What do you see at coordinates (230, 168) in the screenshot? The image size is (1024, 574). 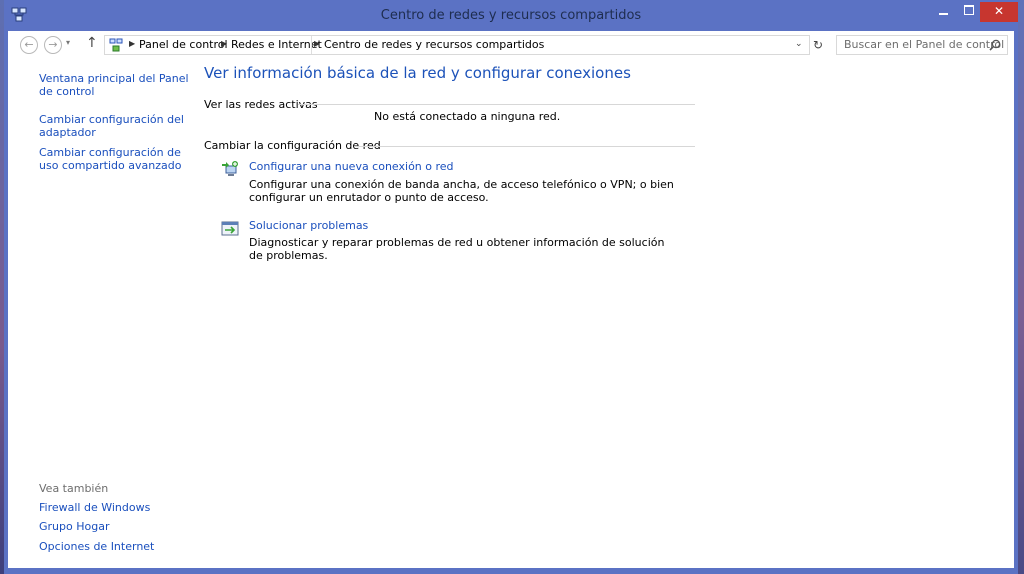 I see `new-connection-icon` at bounding box center [230, 168].